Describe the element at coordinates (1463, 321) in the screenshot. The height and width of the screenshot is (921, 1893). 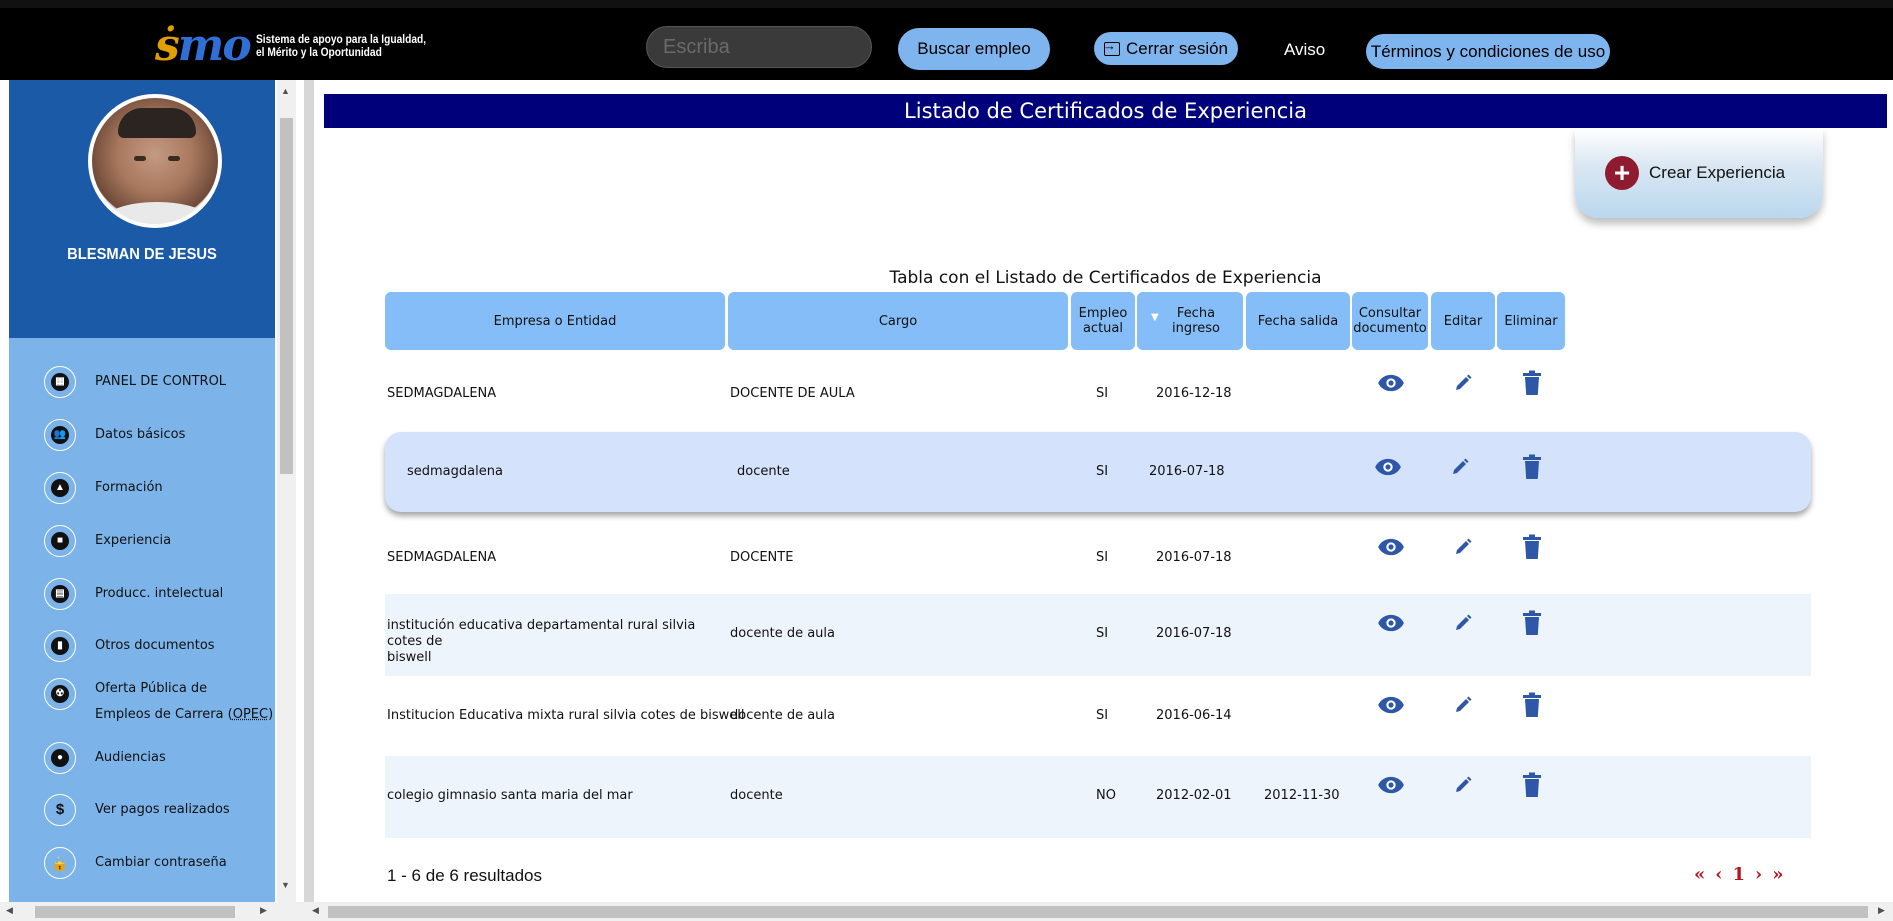
I see `col-editar: Editar` at that location.